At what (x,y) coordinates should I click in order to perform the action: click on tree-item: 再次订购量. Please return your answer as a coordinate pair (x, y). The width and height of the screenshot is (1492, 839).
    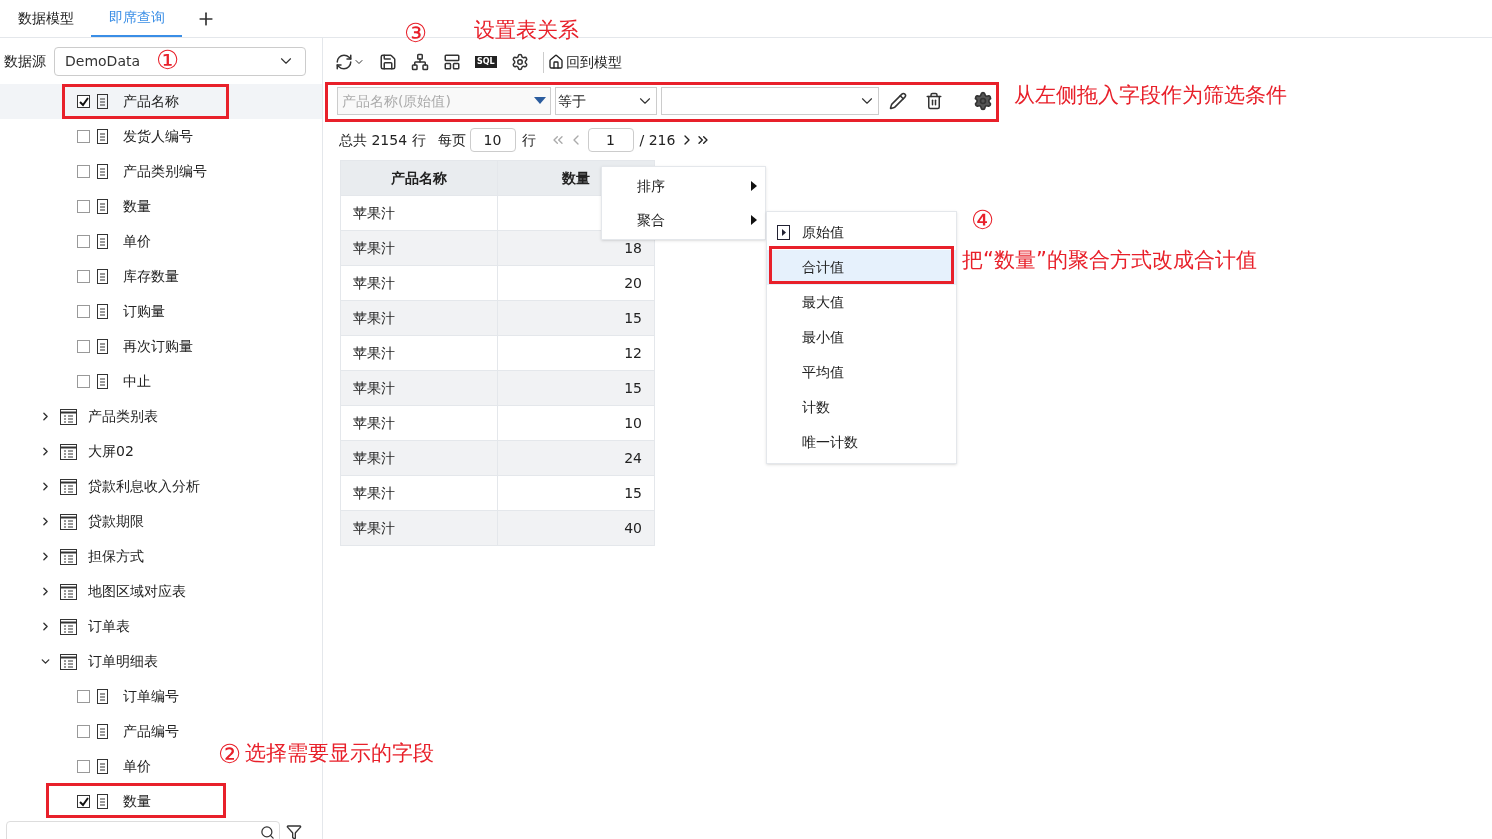
    Looking at the image, I should click on (99, 346).